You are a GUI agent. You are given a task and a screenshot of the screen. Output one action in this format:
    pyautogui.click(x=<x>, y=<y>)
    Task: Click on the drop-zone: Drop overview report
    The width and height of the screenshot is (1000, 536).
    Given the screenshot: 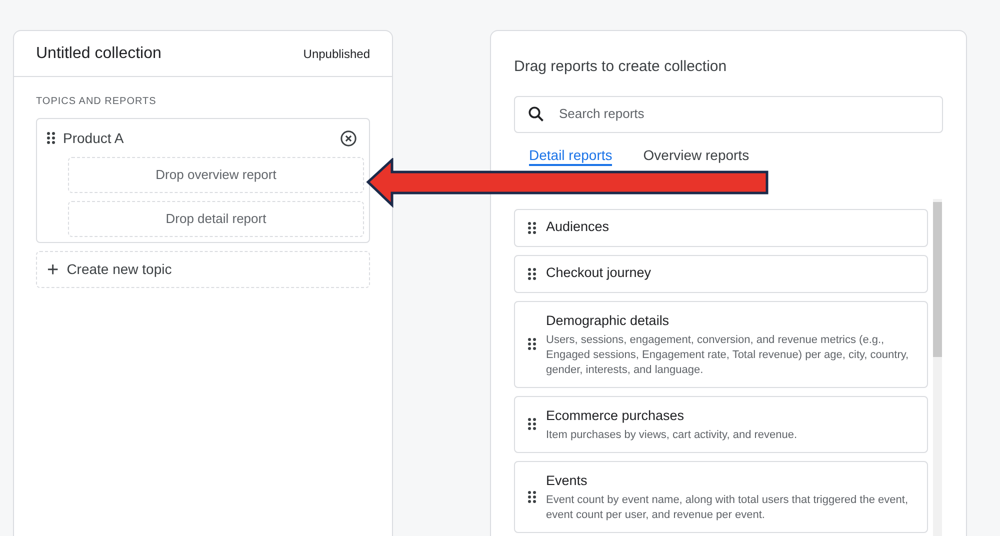 What is the action you would take?
    pyautogui.click(x=216, y=175)
    